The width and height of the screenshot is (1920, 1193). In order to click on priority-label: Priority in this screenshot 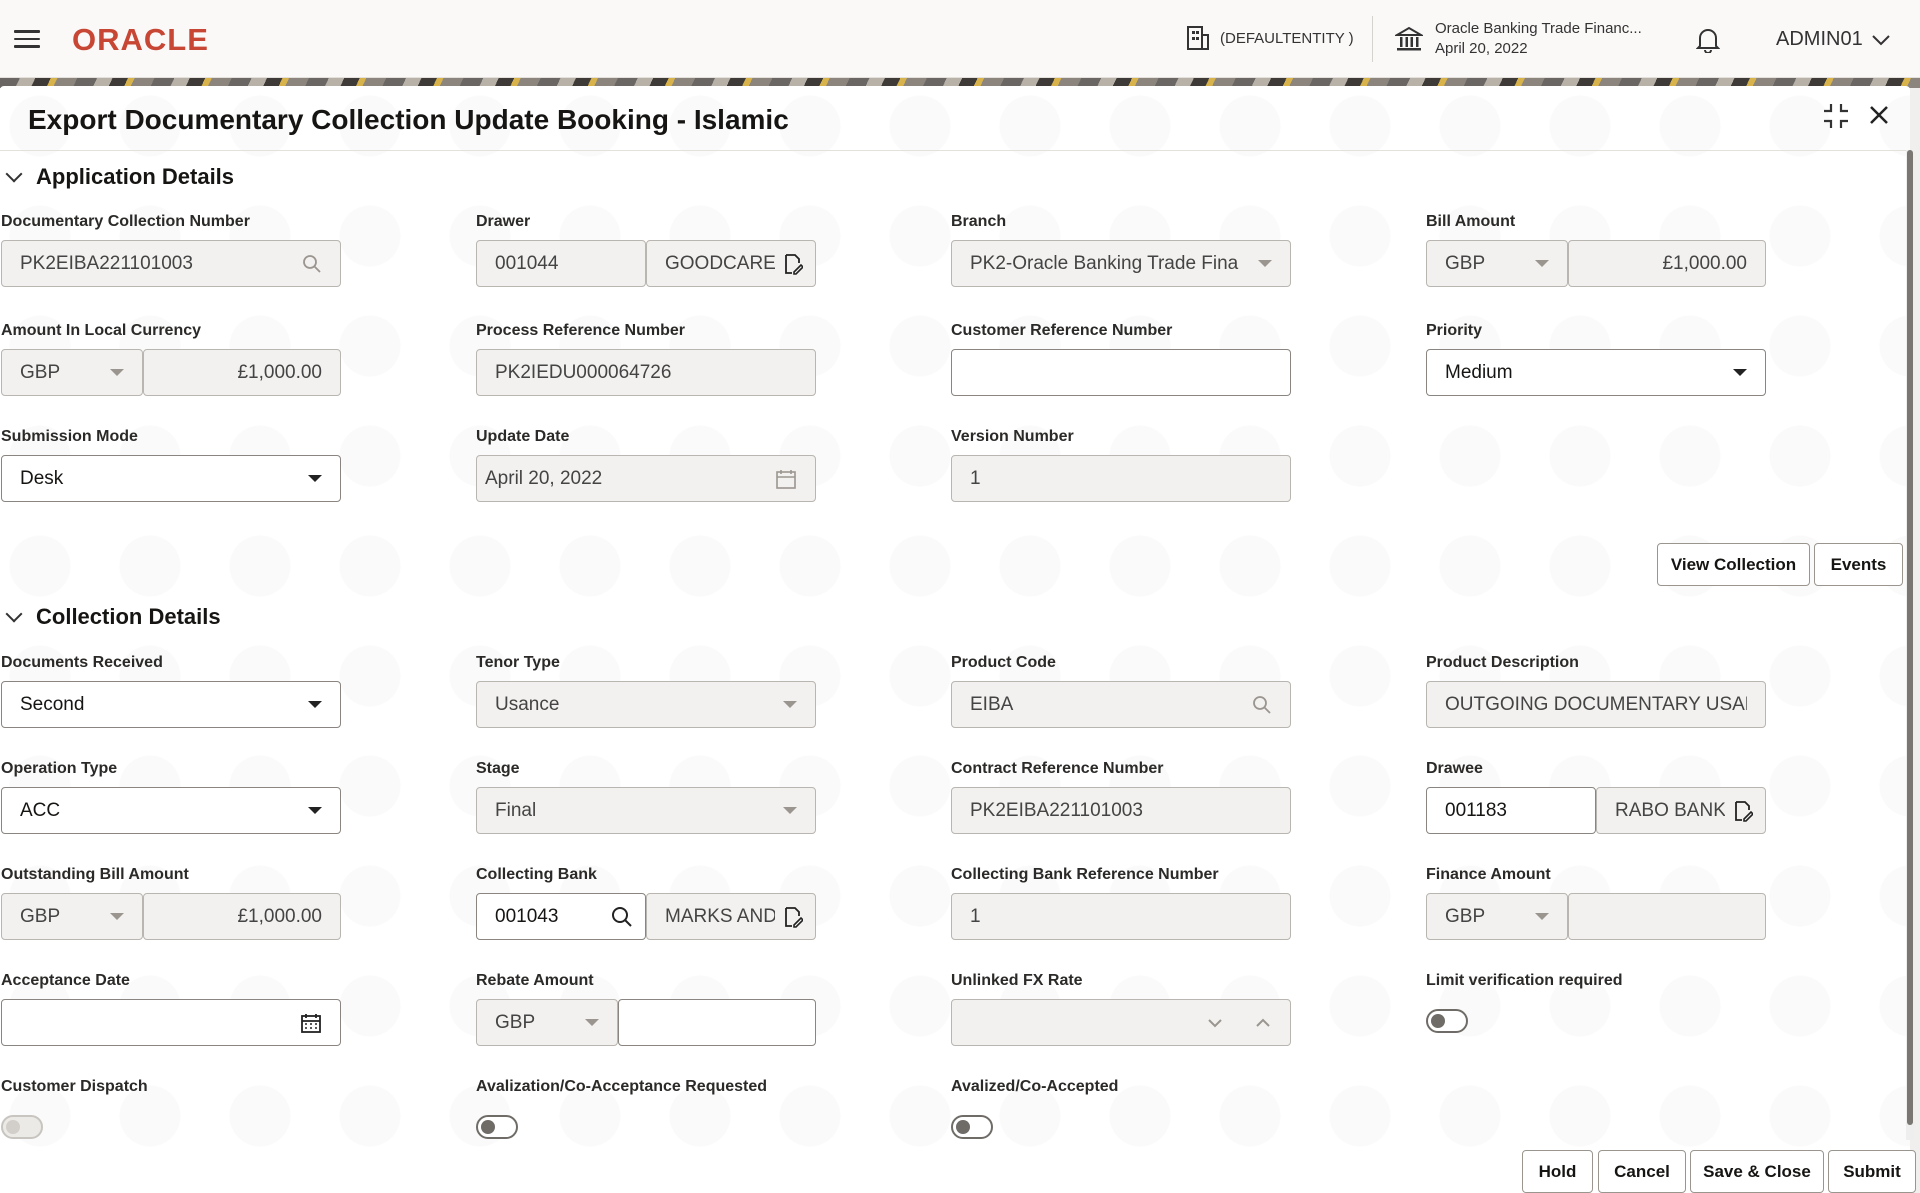, I will do `click(1454, 330)`.